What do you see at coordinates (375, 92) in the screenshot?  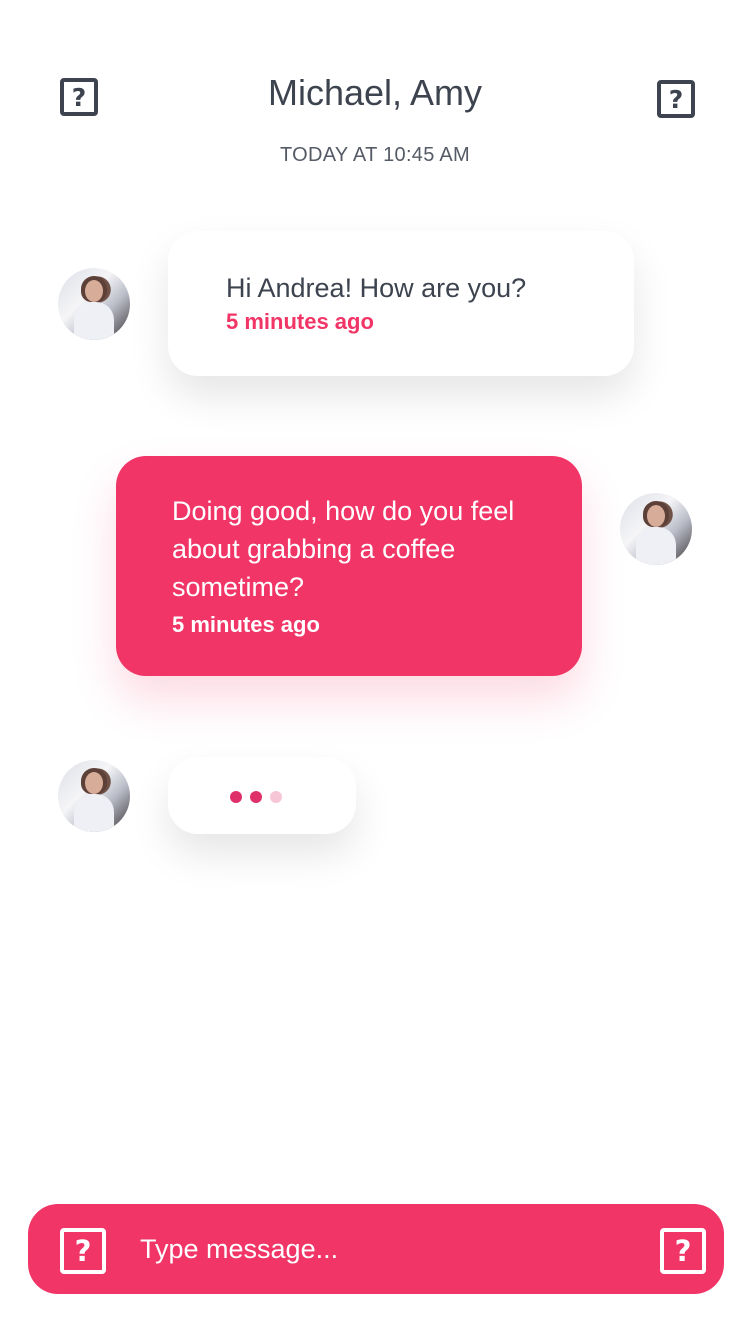 I see `chat-title: Michael, Amy` at bounding box center [375, 92].